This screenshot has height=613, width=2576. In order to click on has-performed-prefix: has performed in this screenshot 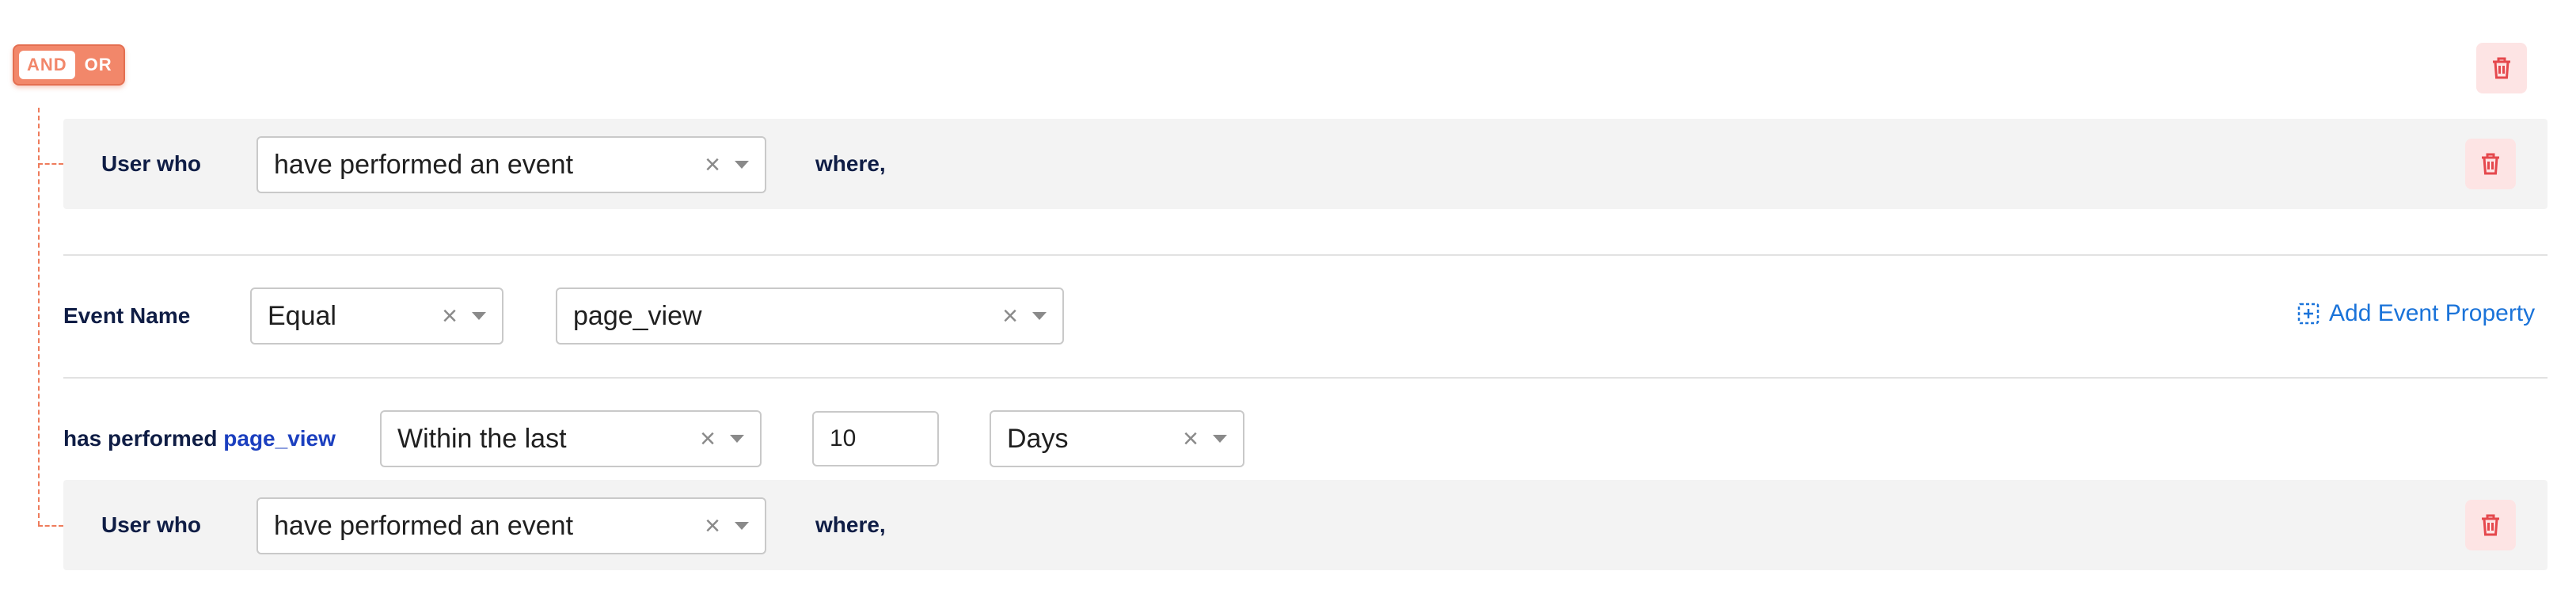, I will do `click(141, 438)`.